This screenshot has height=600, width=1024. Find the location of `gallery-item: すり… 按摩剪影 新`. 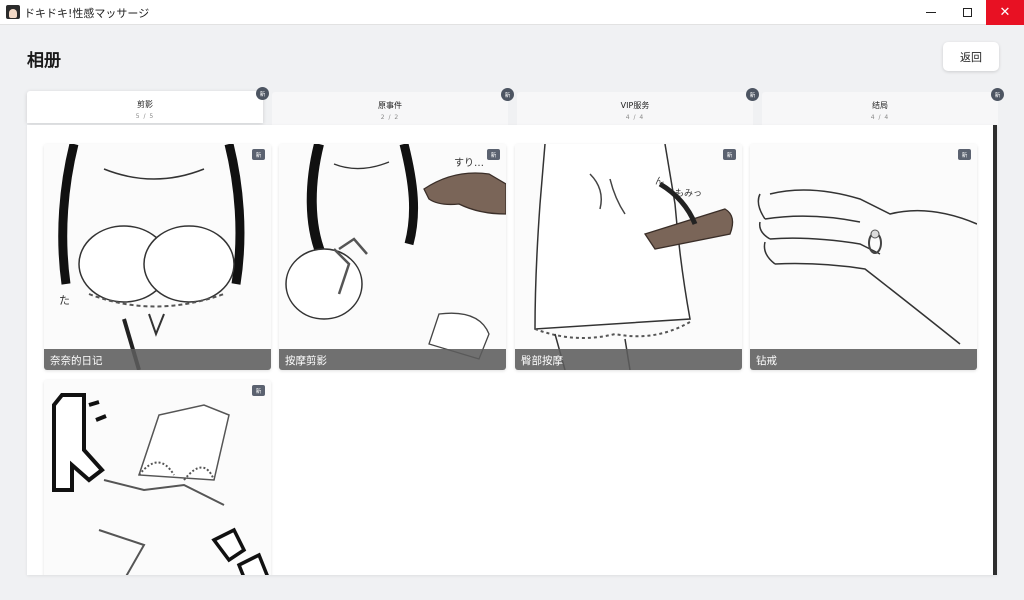

gallery-item: すり… 按摩剪影 新 is located at coordinates (392, 257).